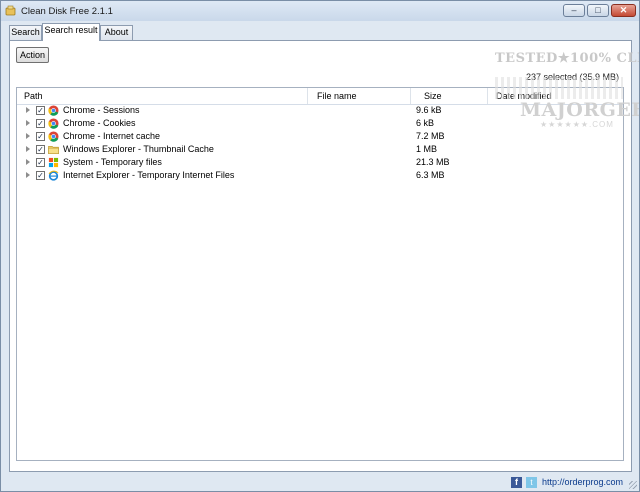  What do you see at coordinates (320, 123) in the screenshot?
I see `table-row: ✓ Chrome - Cookies 6 kB` at bounding box center [320, 123].